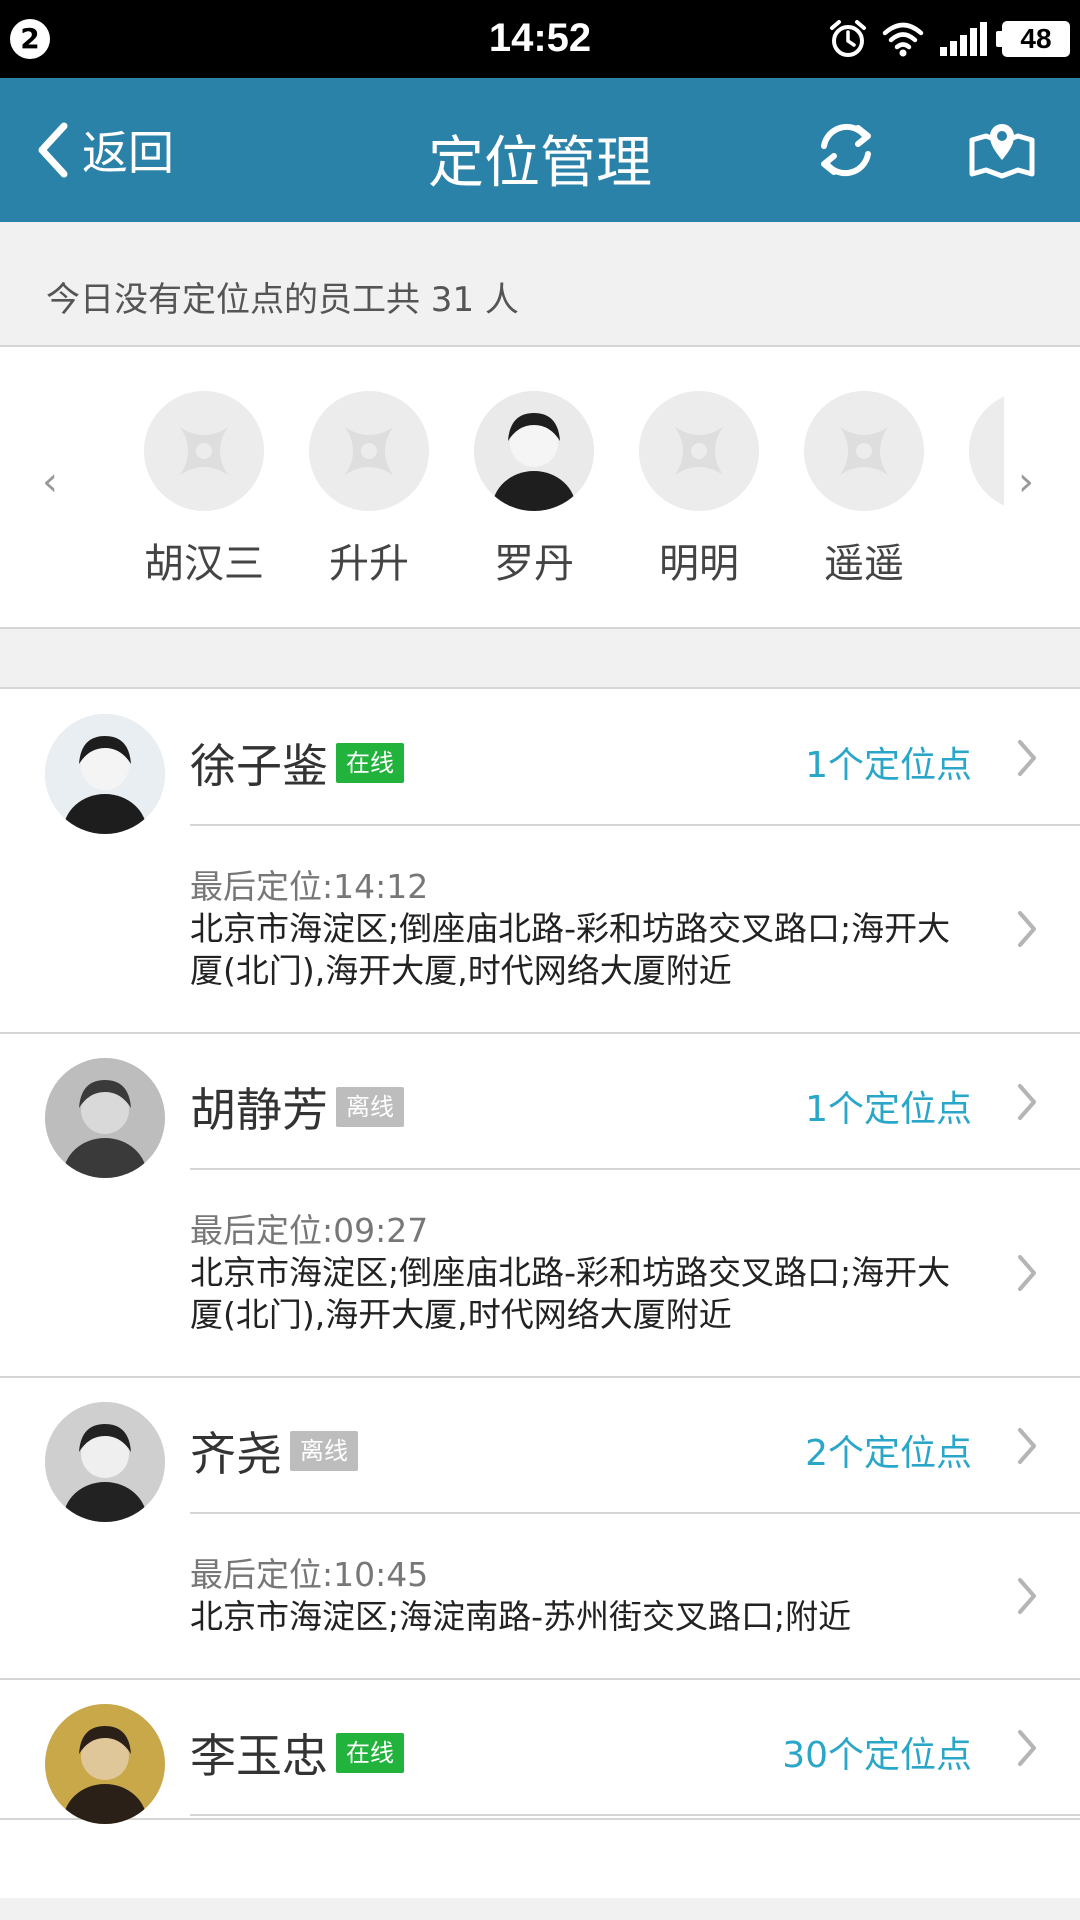  Describe the element at coordinates (540, 39) in the screenshot. I see `status-bar: 2 14:52 48` at that location.